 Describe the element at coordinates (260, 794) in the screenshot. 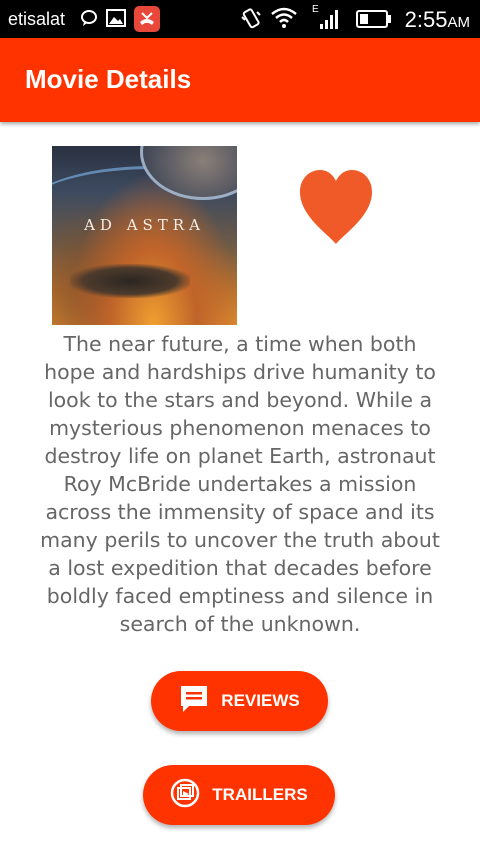

I see `trailers-label: TRAILLERS` at that location.